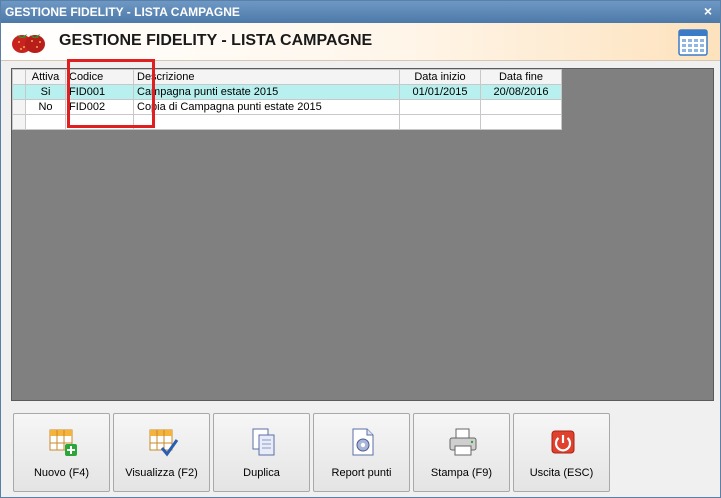 The width and height of the screenshot is (721, 498). What do you see at coordinates (261, 473) in the screenshot?
I see `duplica-button-label: Duplica` at bounding box center [261, 473].